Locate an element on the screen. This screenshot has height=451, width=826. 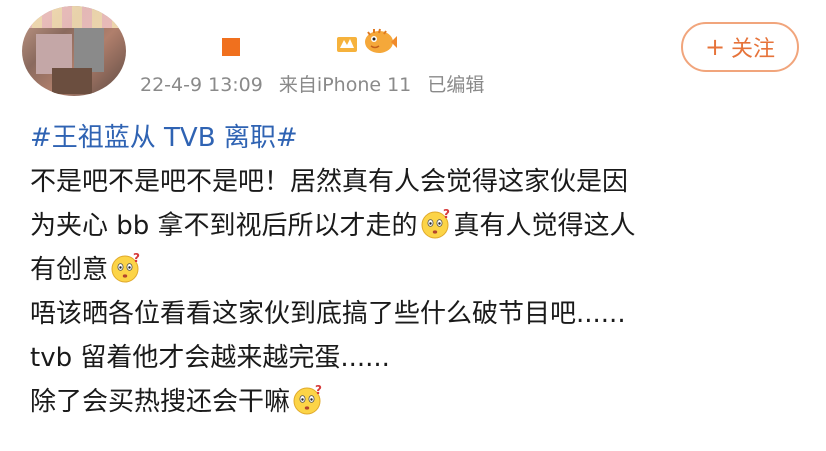
post-text: 真有人觉得这人 is located at coordinates (544, 226).